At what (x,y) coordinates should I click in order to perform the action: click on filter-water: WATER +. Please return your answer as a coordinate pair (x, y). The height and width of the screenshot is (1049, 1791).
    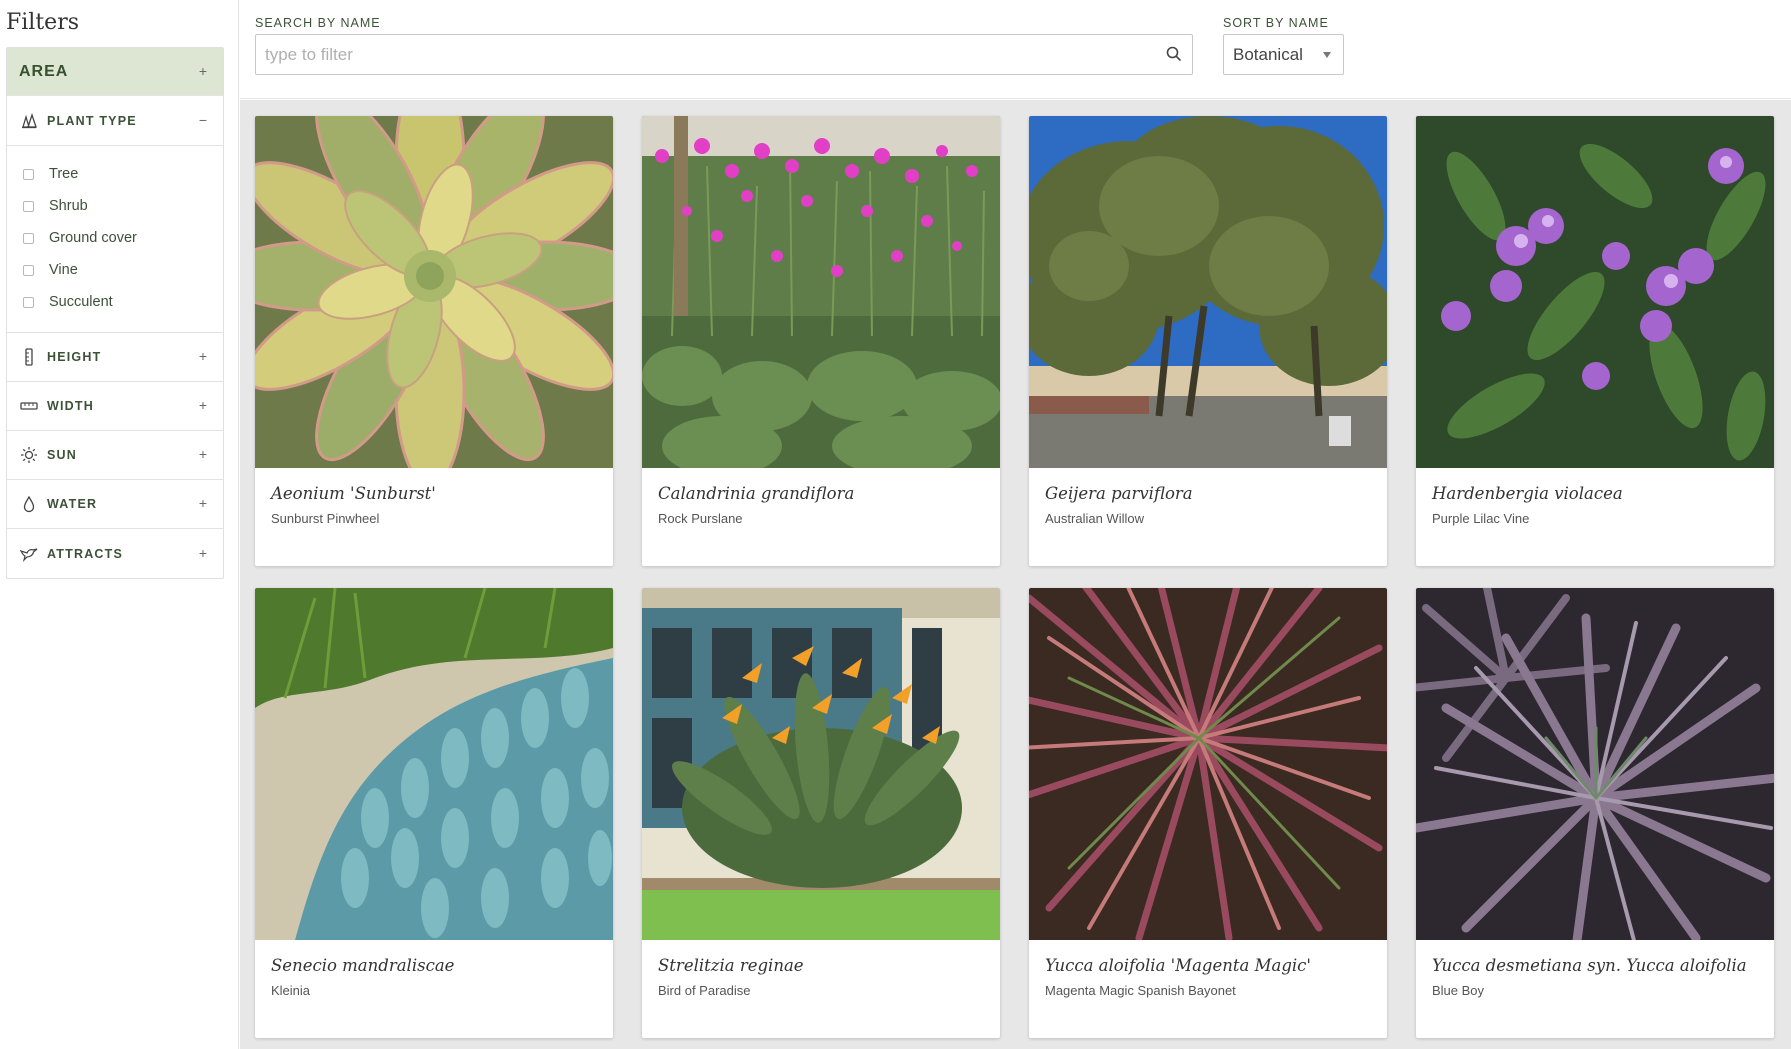
    Looking at the image, I should click on (115, 504).